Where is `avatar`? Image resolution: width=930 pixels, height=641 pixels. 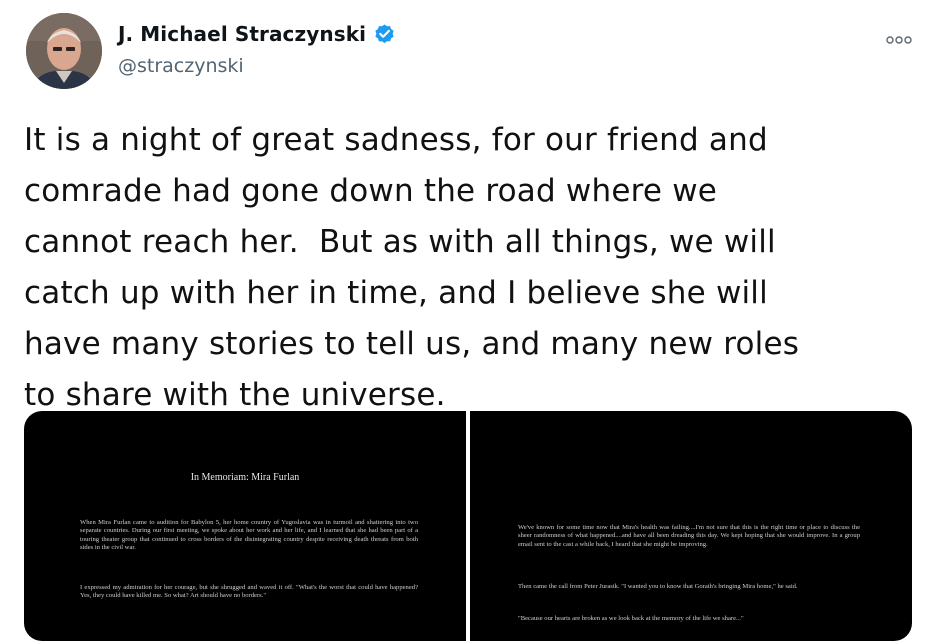
avatar is located at coordinates (64, 51).